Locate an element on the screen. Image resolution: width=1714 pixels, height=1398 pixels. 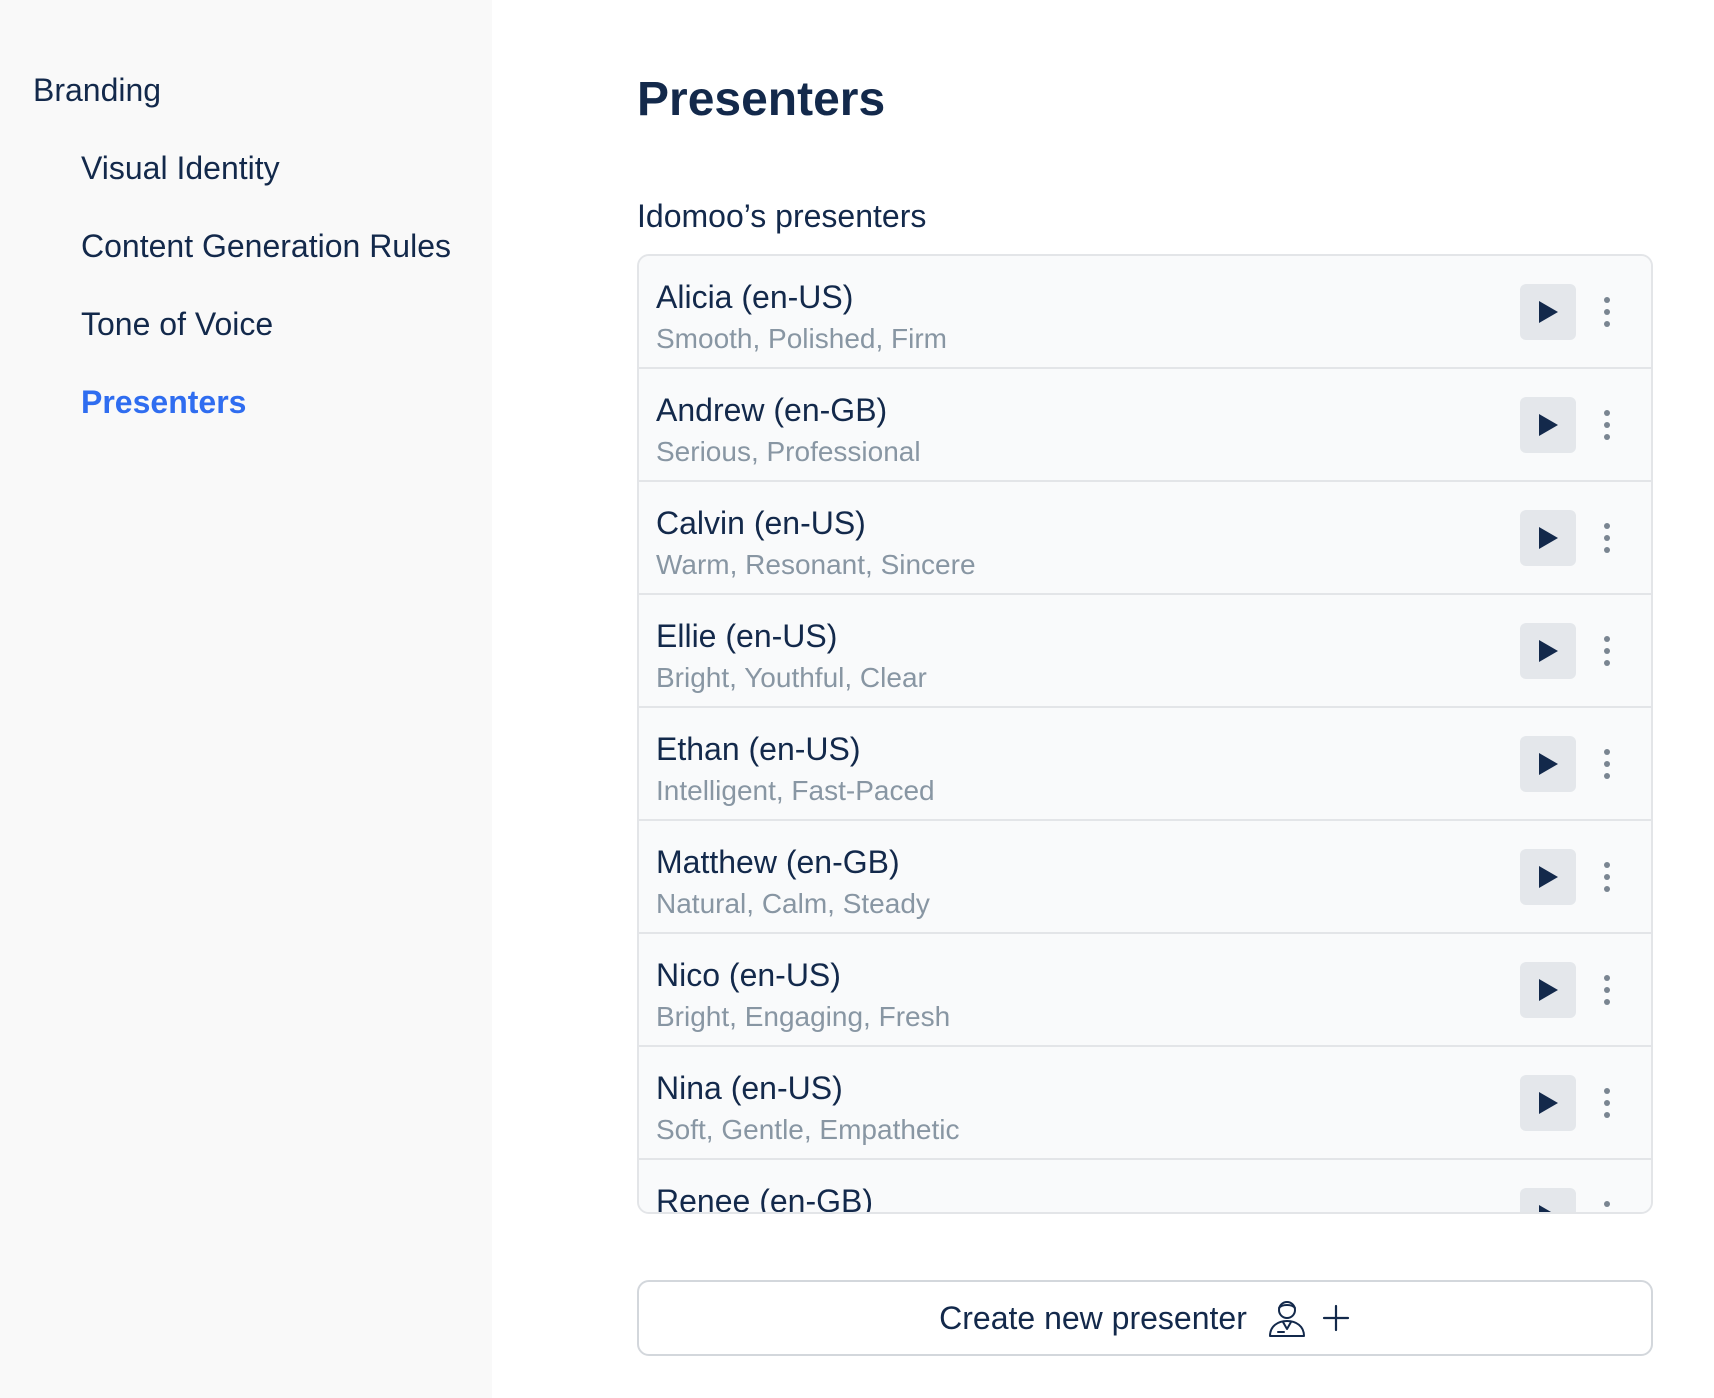
list-item: Renee (en-GB) is located at coordinates (1145, 1187).